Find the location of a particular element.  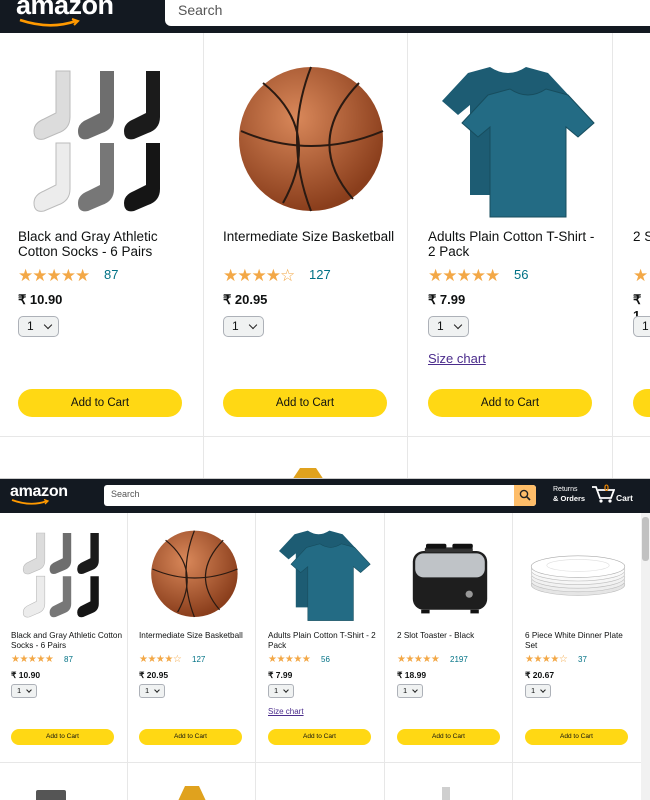

search-button is located at coordinates (525, 495).